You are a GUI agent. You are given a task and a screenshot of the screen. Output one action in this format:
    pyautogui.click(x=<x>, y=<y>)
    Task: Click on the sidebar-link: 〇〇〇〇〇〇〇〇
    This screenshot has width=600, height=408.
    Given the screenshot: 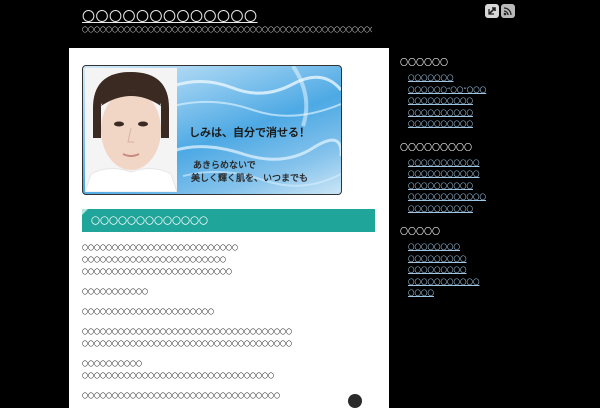 What is the action you would take?
    pyautogui.click(x=499, y=247)
    